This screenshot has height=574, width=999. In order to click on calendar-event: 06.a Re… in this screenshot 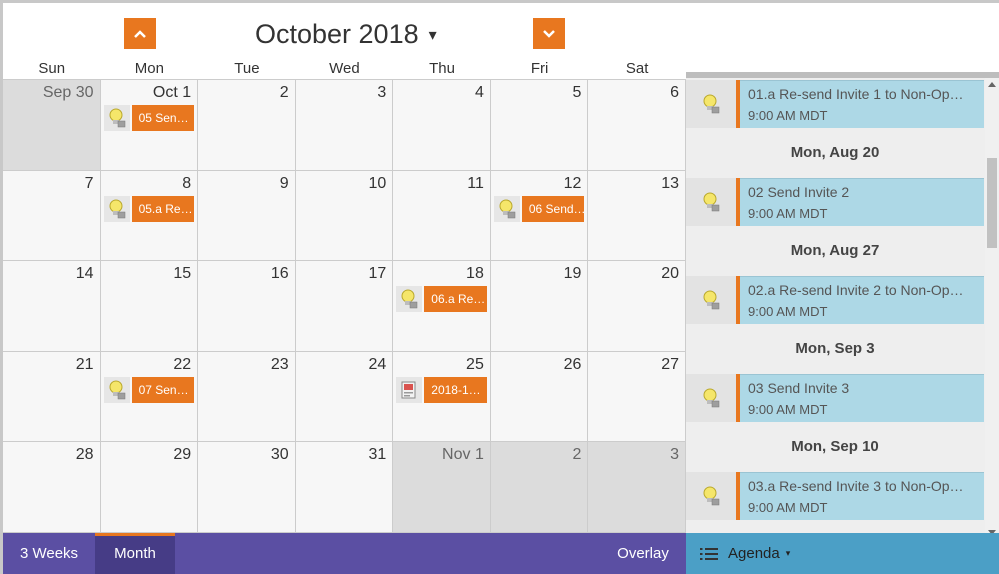, I will do `click(441, 299)`.